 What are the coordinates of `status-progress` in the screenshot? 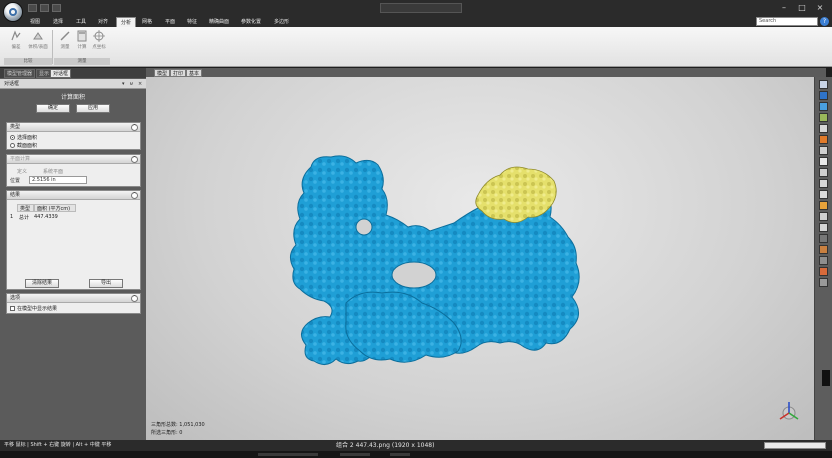 It's located at (795, 445).